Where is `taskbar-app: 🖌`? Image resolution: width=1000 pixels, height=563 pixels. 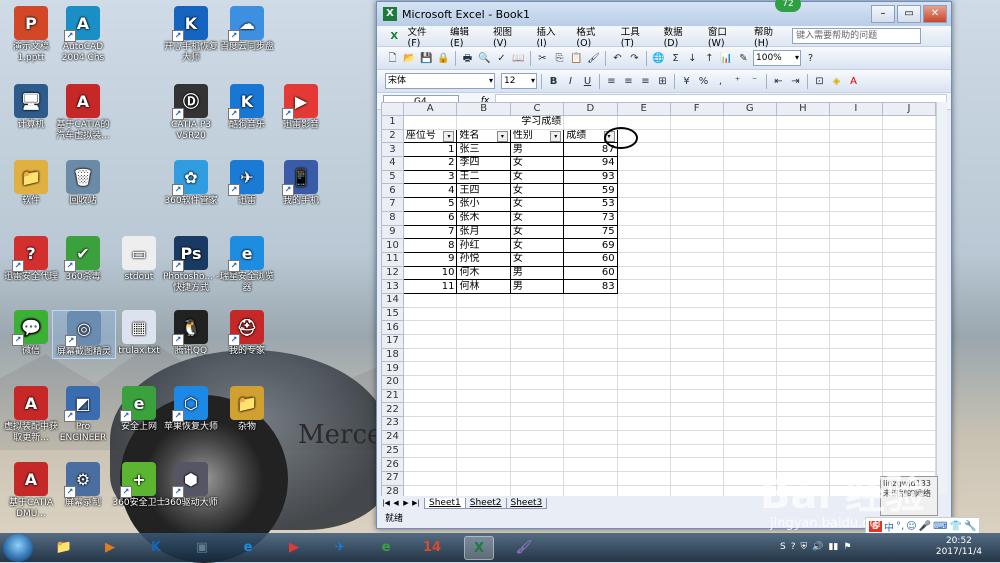 taskbar-app: 🖌 is located at coordinates (524, 547).